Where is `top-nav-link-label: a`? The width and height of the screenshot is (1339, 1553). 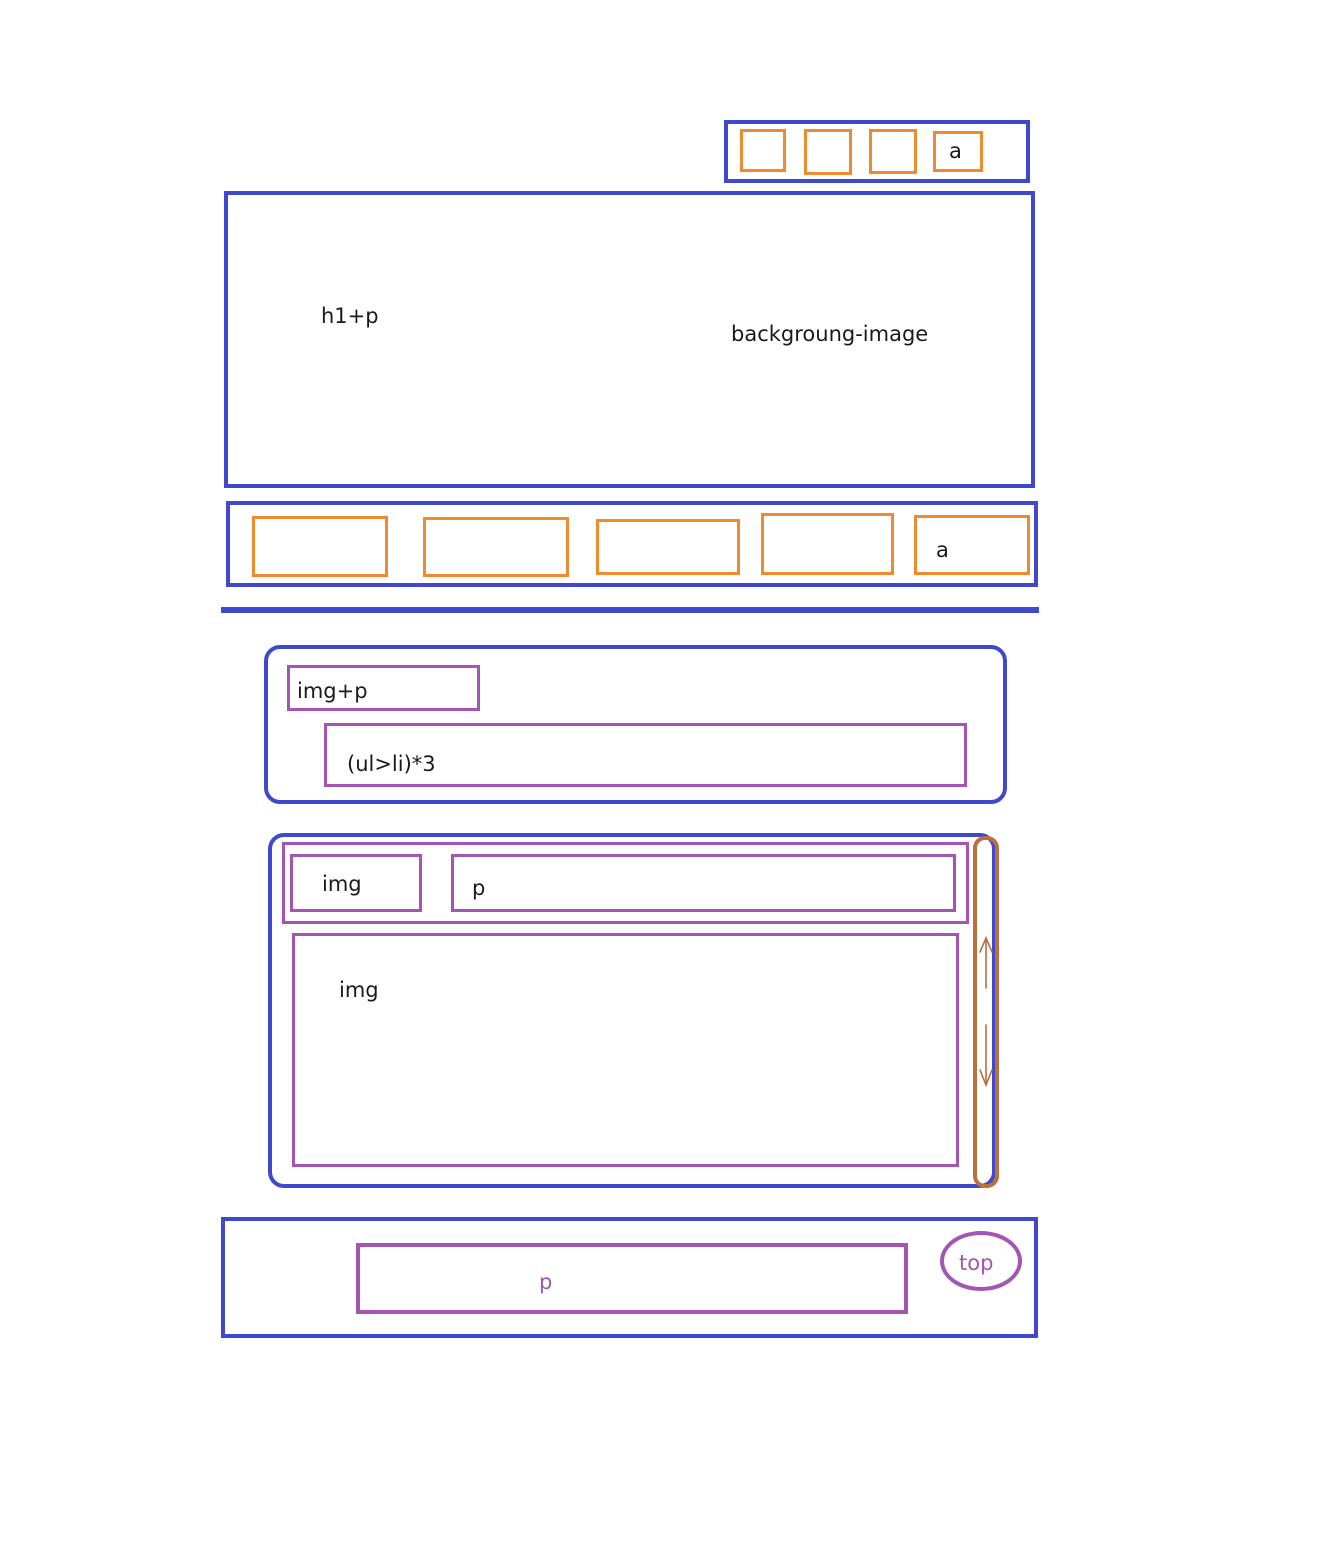
top-nav-link-label: a is located at coordinates (955, 151).